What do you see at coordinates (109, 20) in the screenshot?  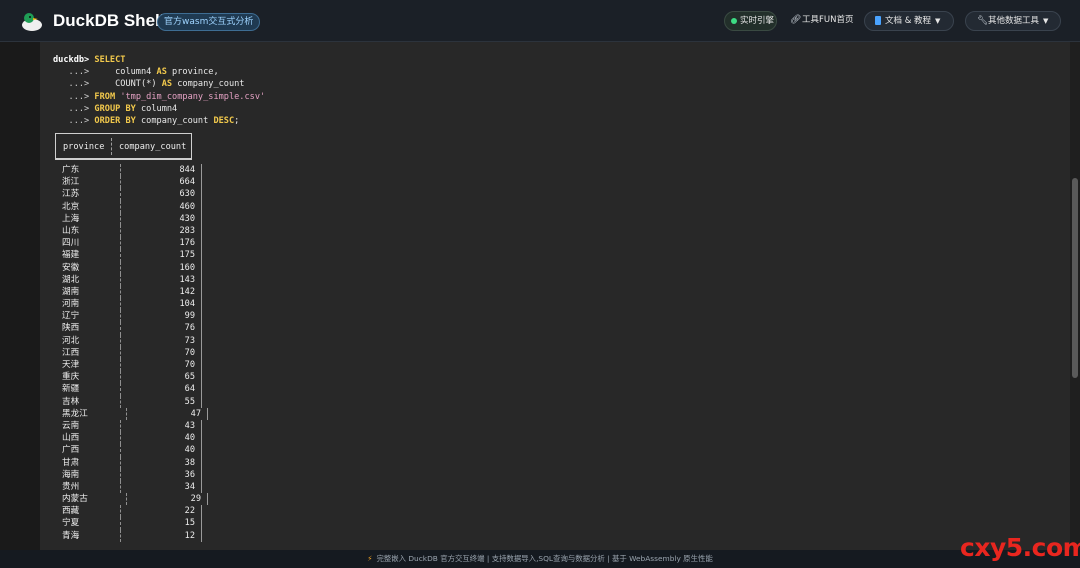 I see `app-title: DuckDB Shell` at bounding box center [109, 20].